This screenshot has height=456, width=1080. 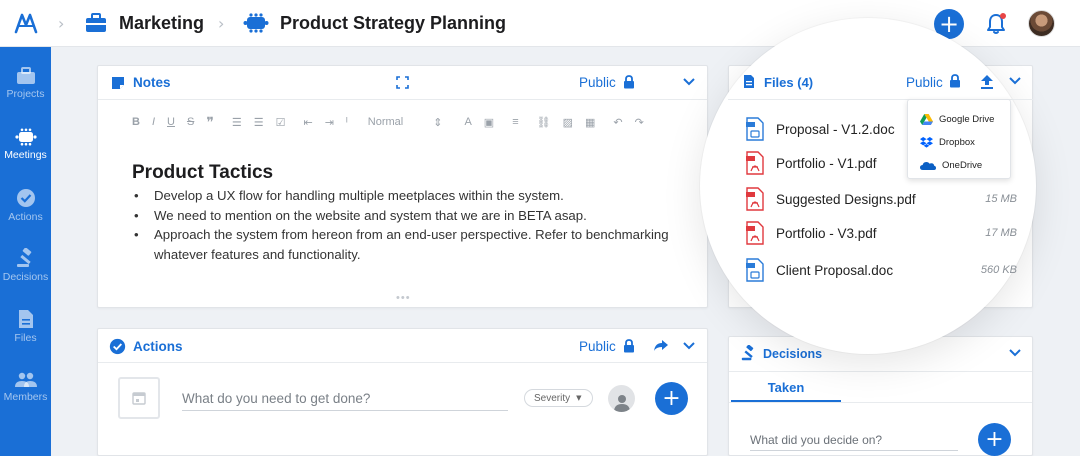 I want to click on doc-file-icon, so click(x=755, y=270).